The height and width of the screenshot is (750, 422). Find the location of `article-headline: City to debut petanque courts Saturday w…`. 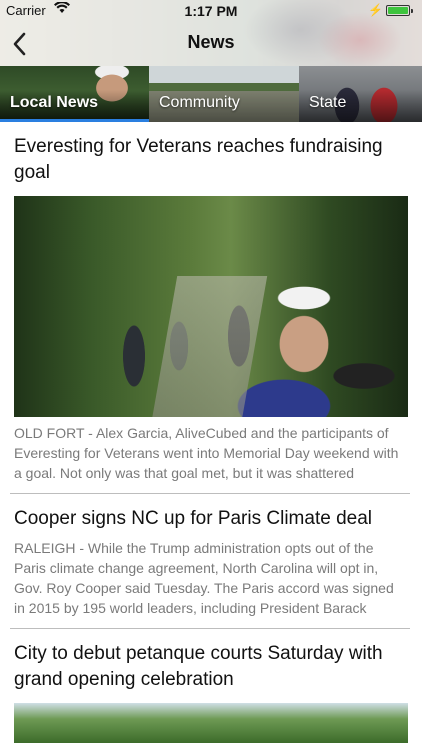

article-headline: City to debut petanque courts Saturday w… is located at coordinates (211, 661).